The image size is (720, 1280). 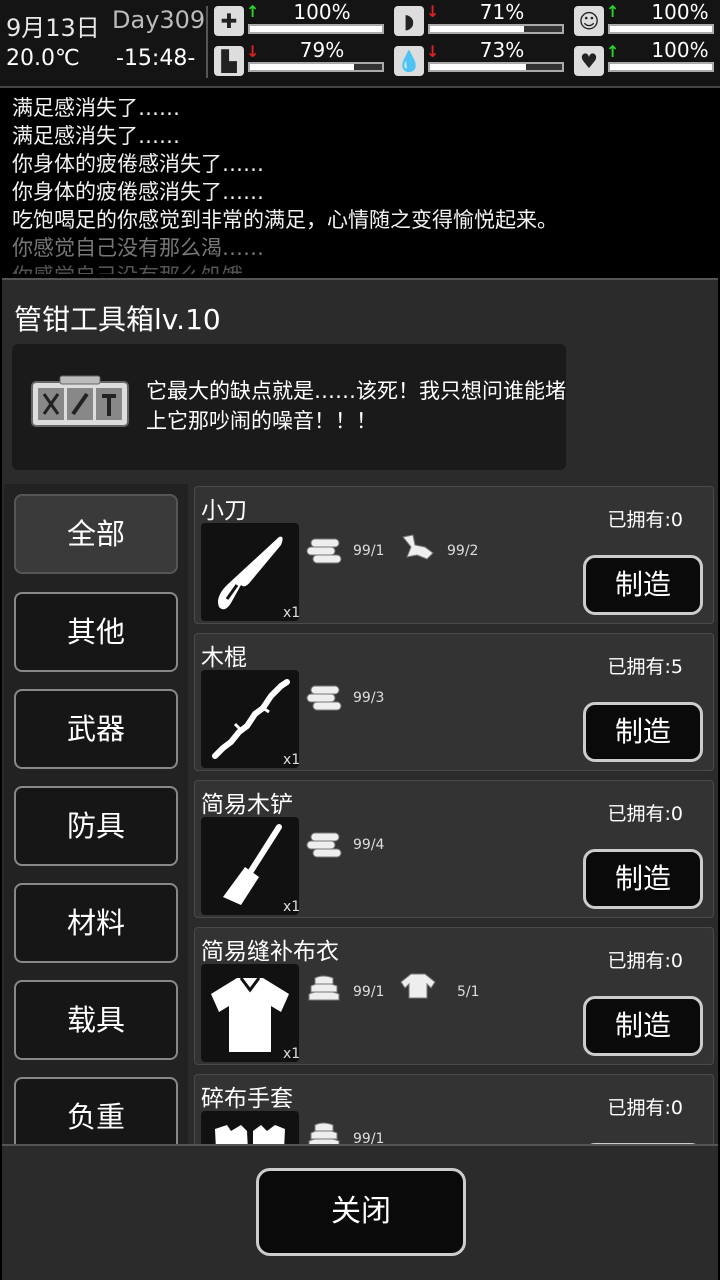 I want to click on material-count: 5/1, so click(x=468, y=992).